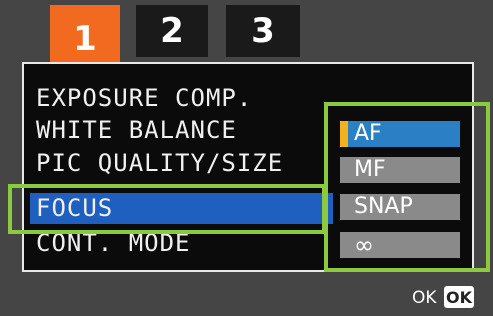 The height and width of the screenshot is (316, 493). What do you see at coordinates (136, 130) in the screenshot?
I see `menu-item-white-balance: WHITE BALANCE` at bounding box center [136, 130].